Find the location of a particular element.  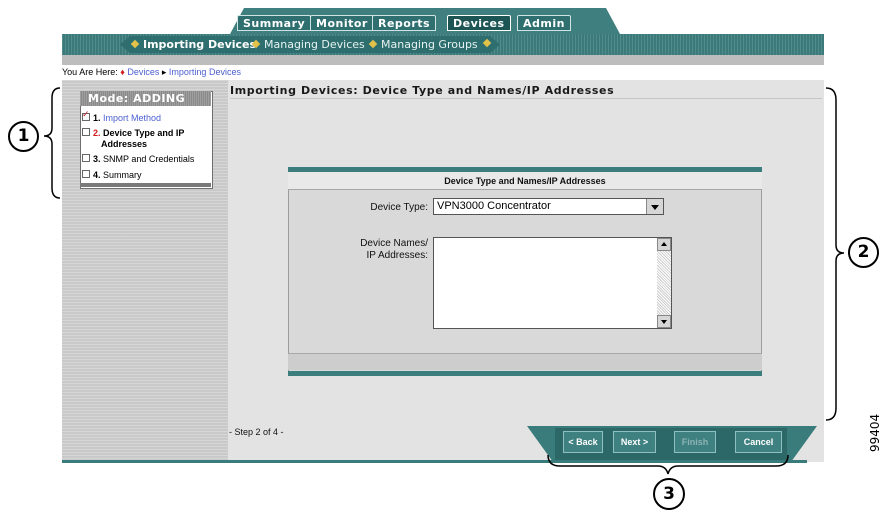

callout-2: 2 is located at coordinates (863, 252).